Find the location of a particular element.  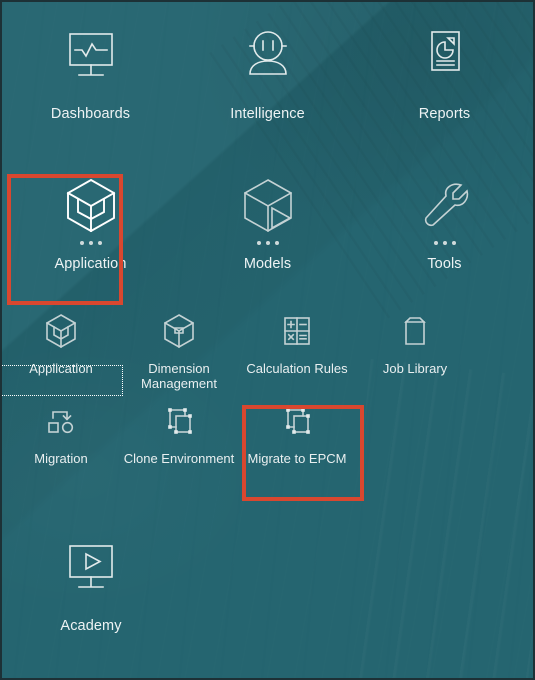

card-label: Intelligence is located at coordinates (267, 114).